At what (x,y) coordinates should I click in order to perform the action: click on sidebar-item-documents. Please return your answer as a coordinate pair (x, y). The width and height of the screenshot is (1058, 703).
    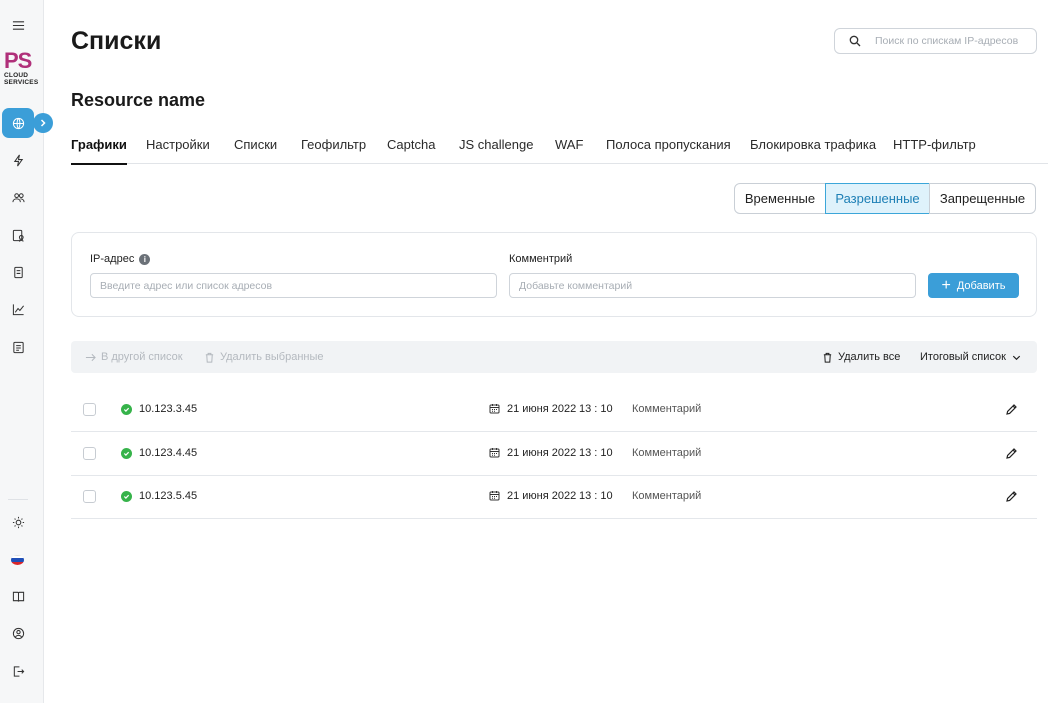
    Looking at the image, I should click on (18, 272).